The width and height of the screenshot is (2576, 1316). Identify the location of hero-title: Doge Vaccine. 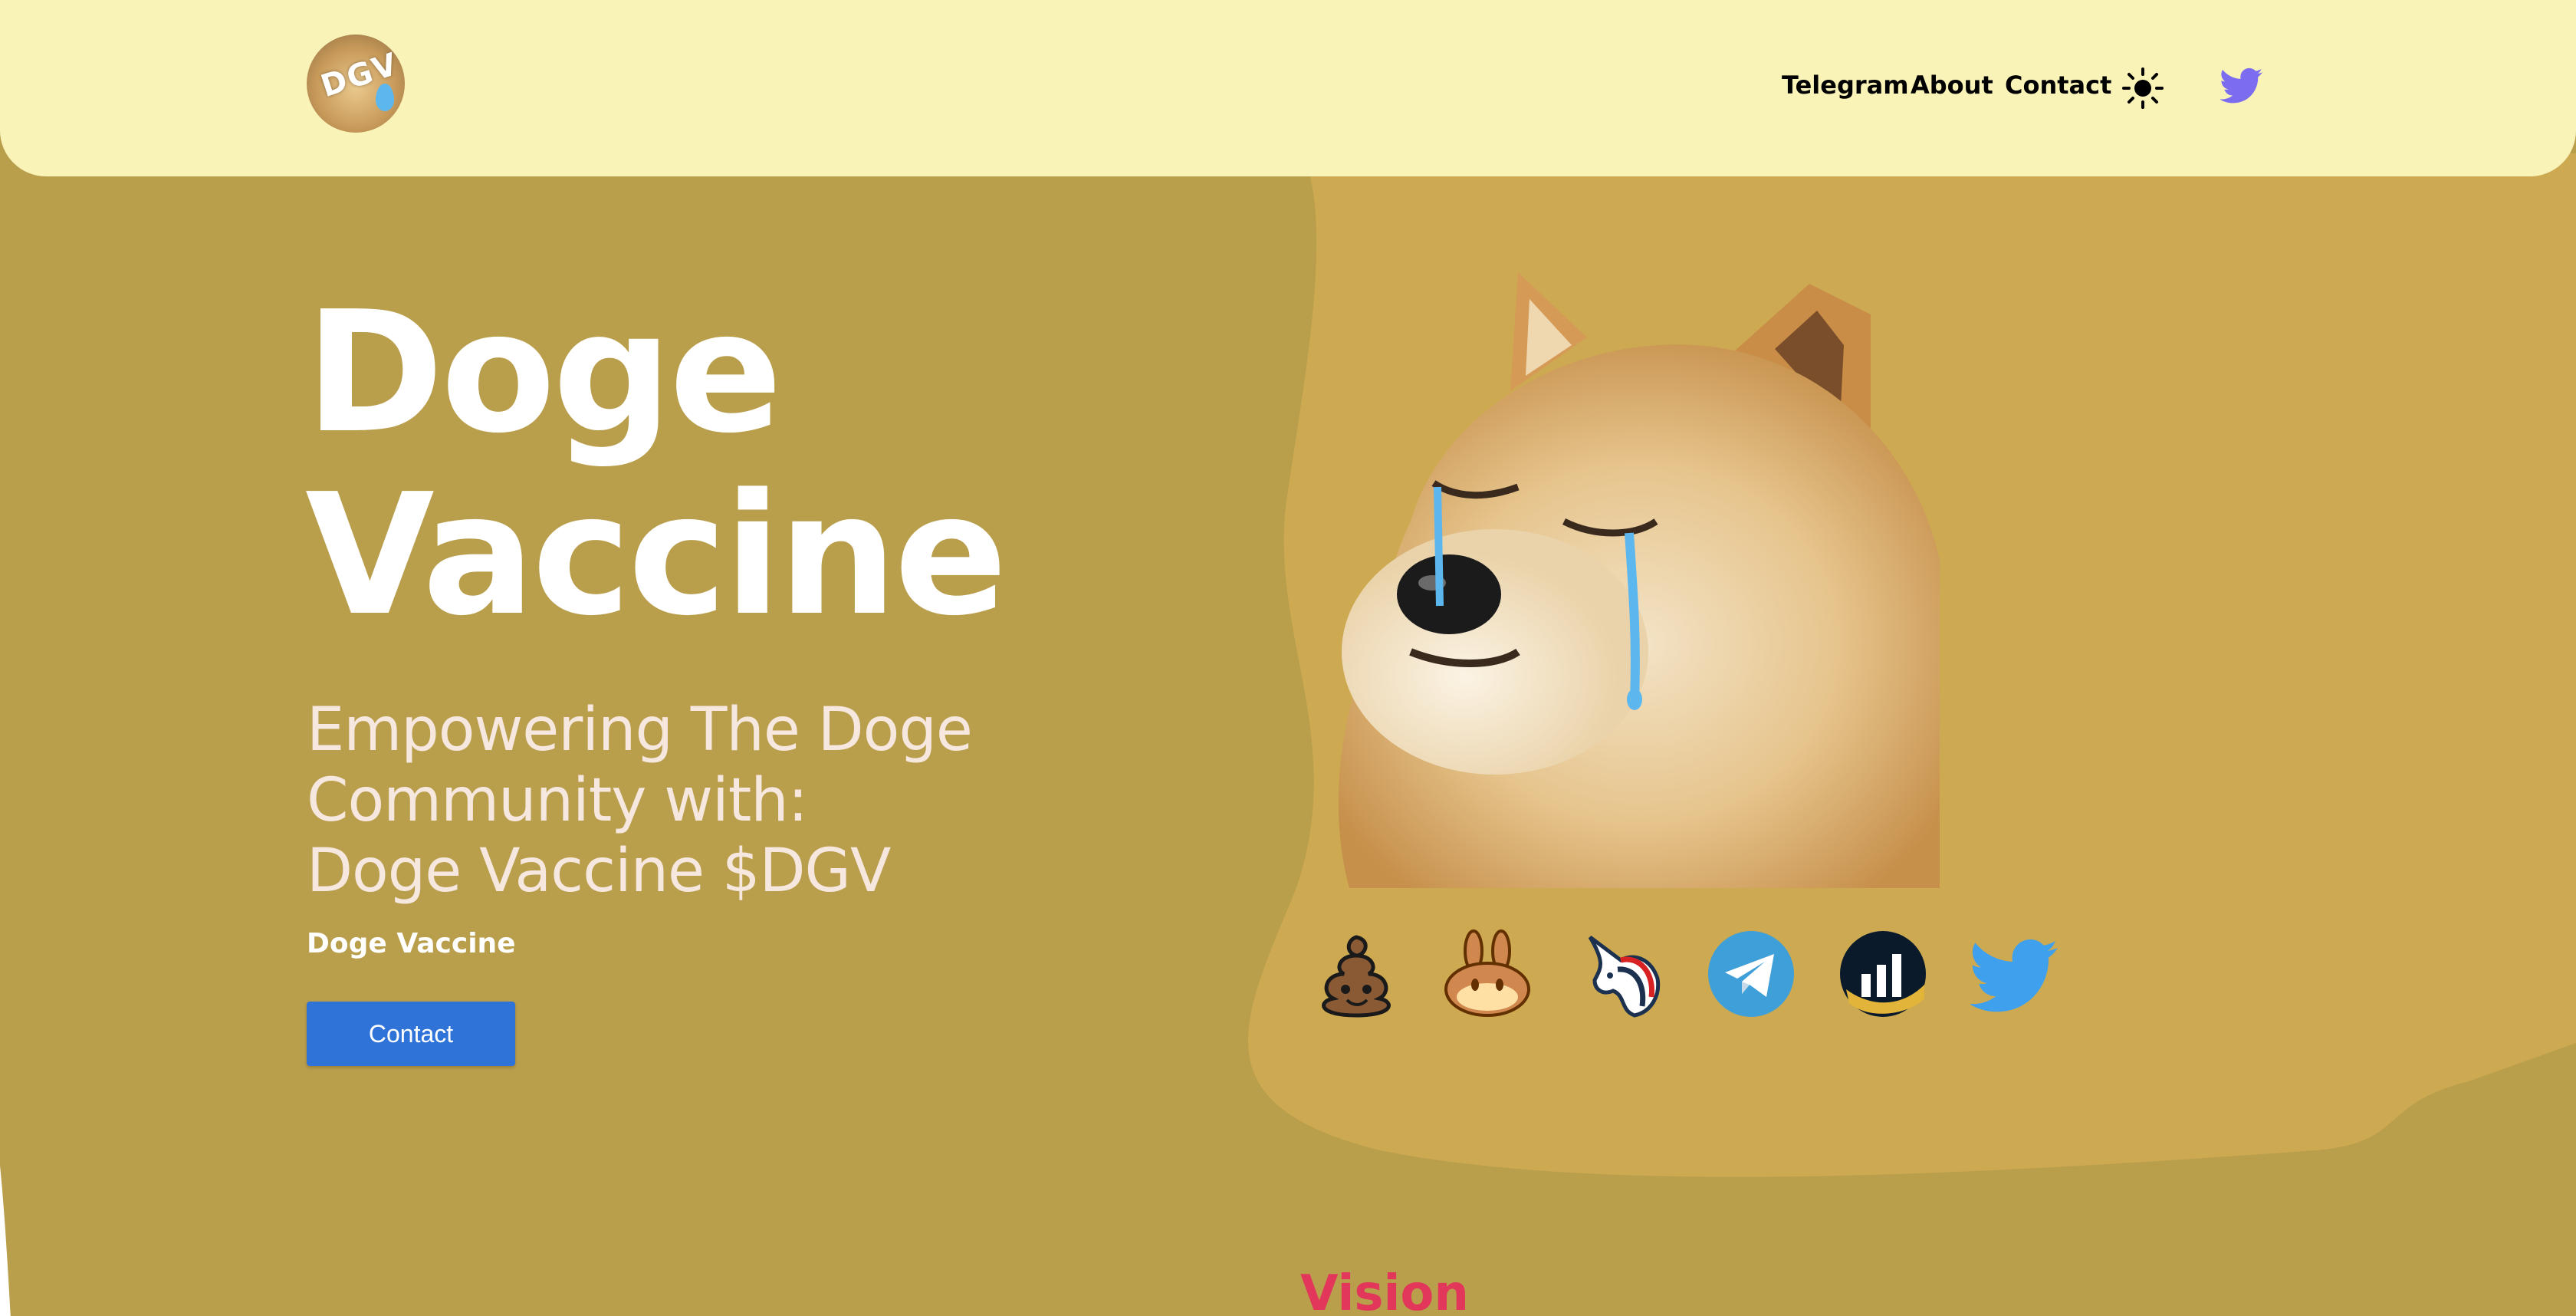
(726, 464).